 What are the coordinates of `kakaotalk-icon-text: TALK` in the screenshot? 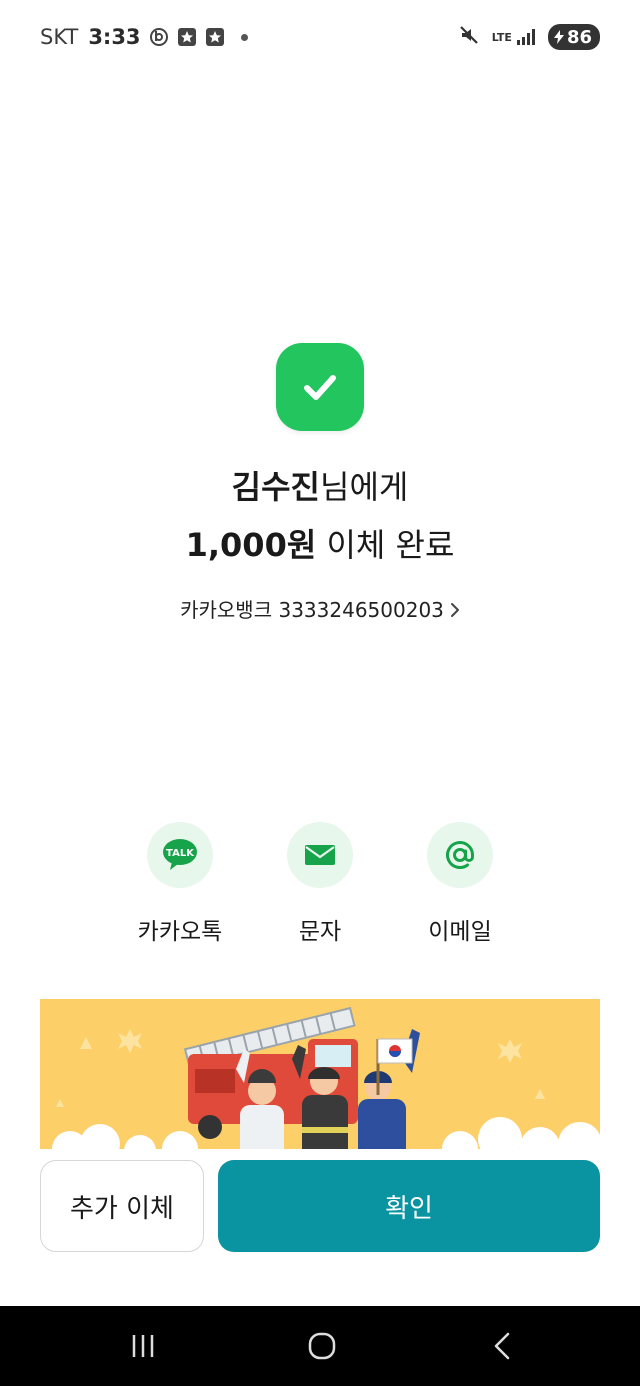 It's located at (180, 853).